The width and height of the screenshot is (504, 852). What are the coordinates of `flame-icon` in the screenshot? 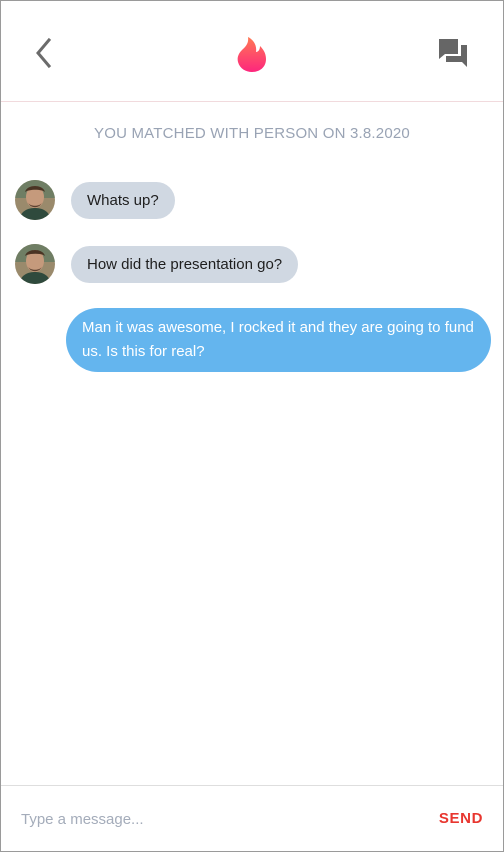 It's located at (251, 54).